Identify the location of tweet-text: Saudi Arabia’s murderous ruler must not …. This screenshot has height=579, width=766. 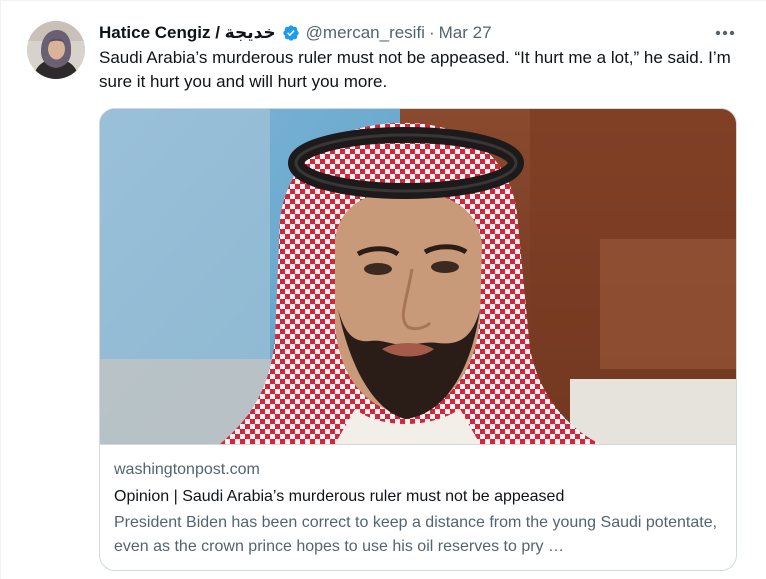
(415, 69).